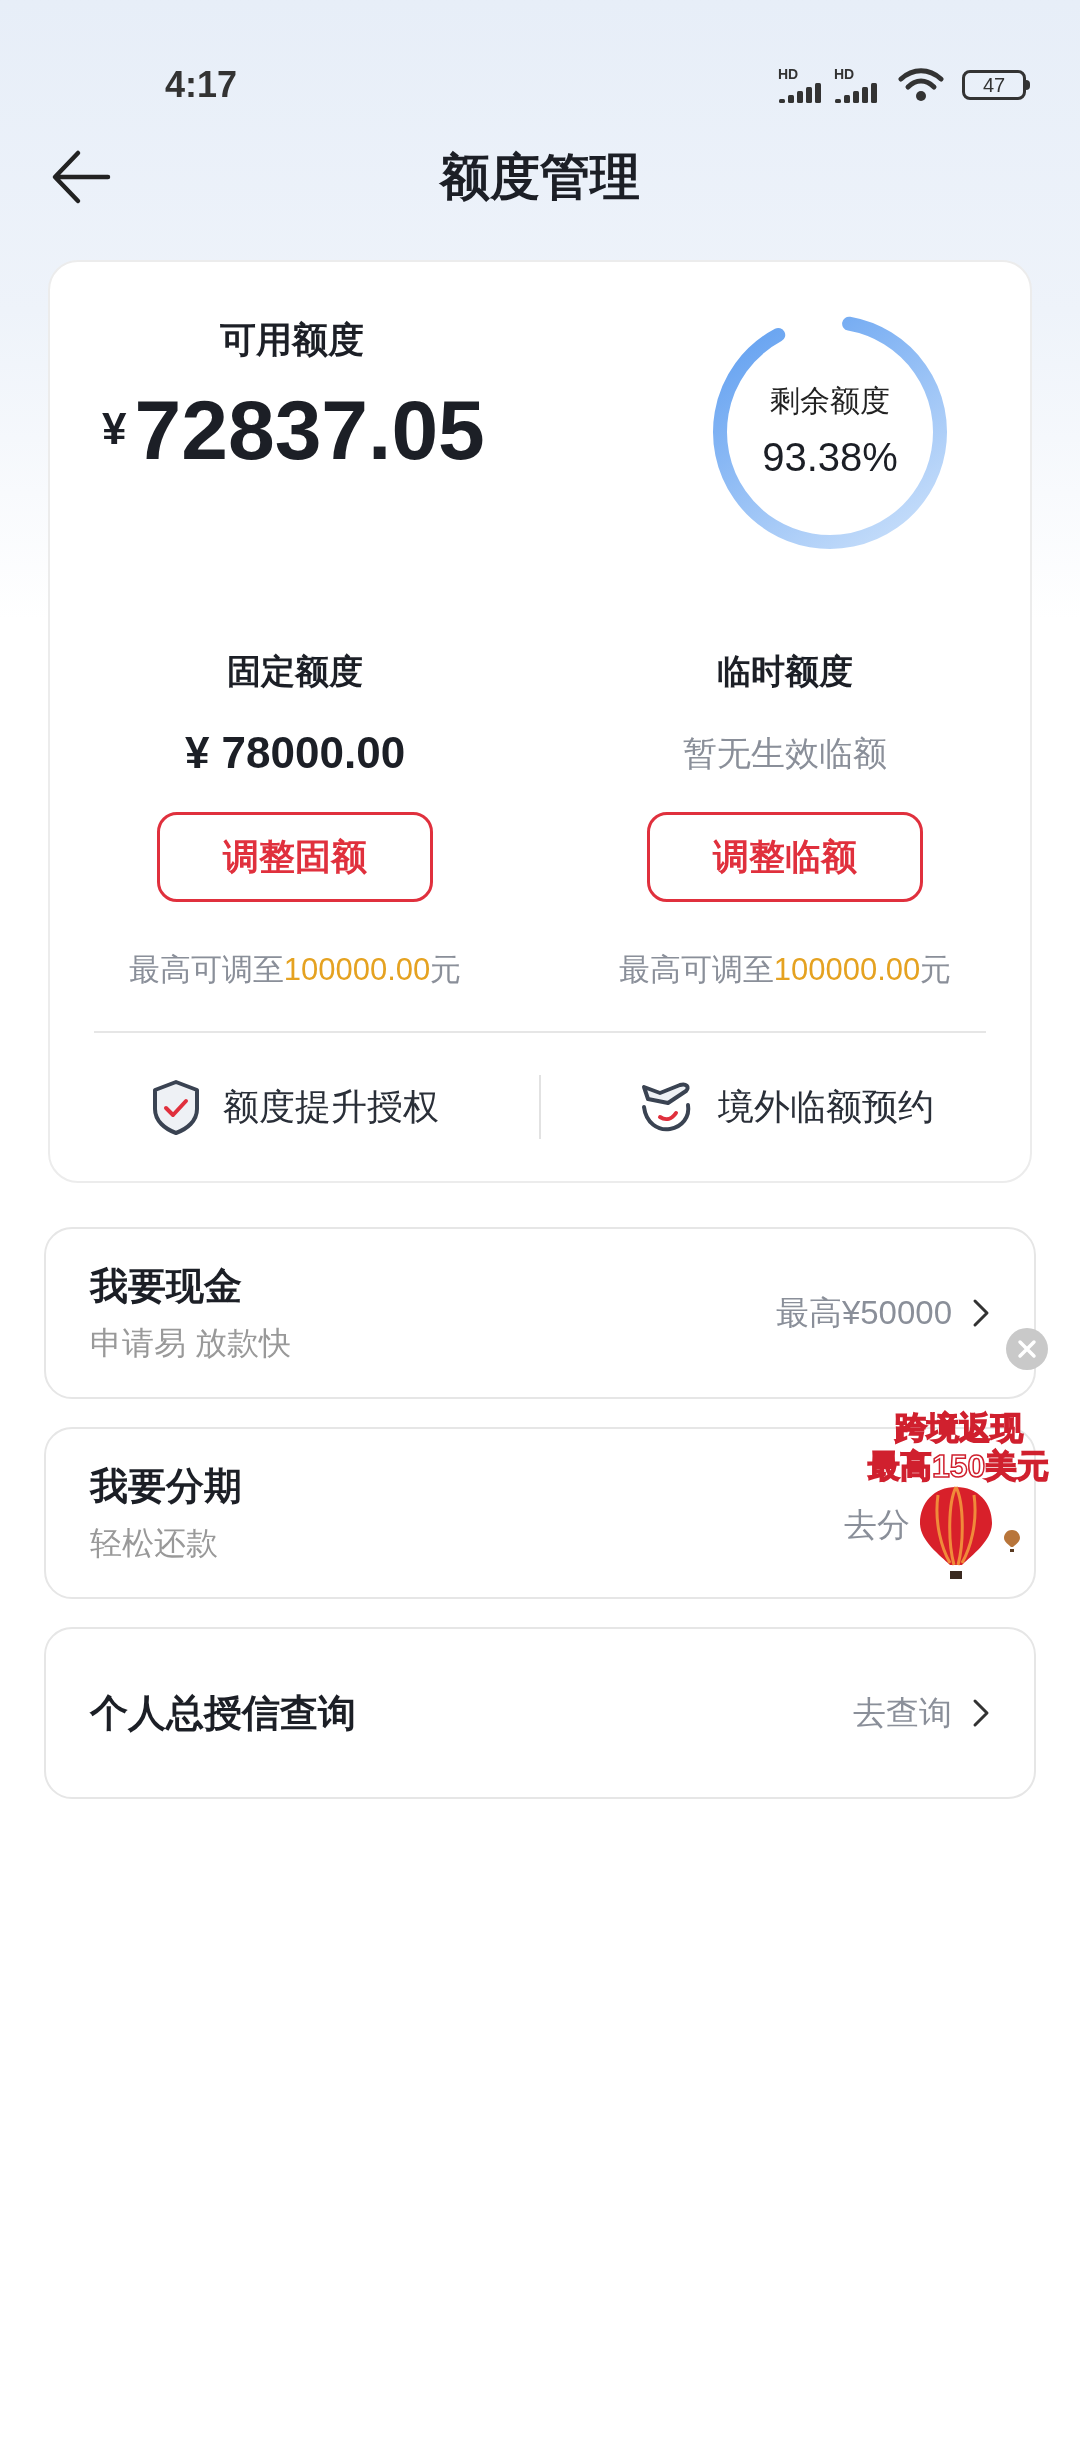 This screenshot has height=2460, width=1080. What do you see at coordinates (785, 857) in the screenshot?
I see `adjust-button: 调整临额` at bounding box center [785, 857].